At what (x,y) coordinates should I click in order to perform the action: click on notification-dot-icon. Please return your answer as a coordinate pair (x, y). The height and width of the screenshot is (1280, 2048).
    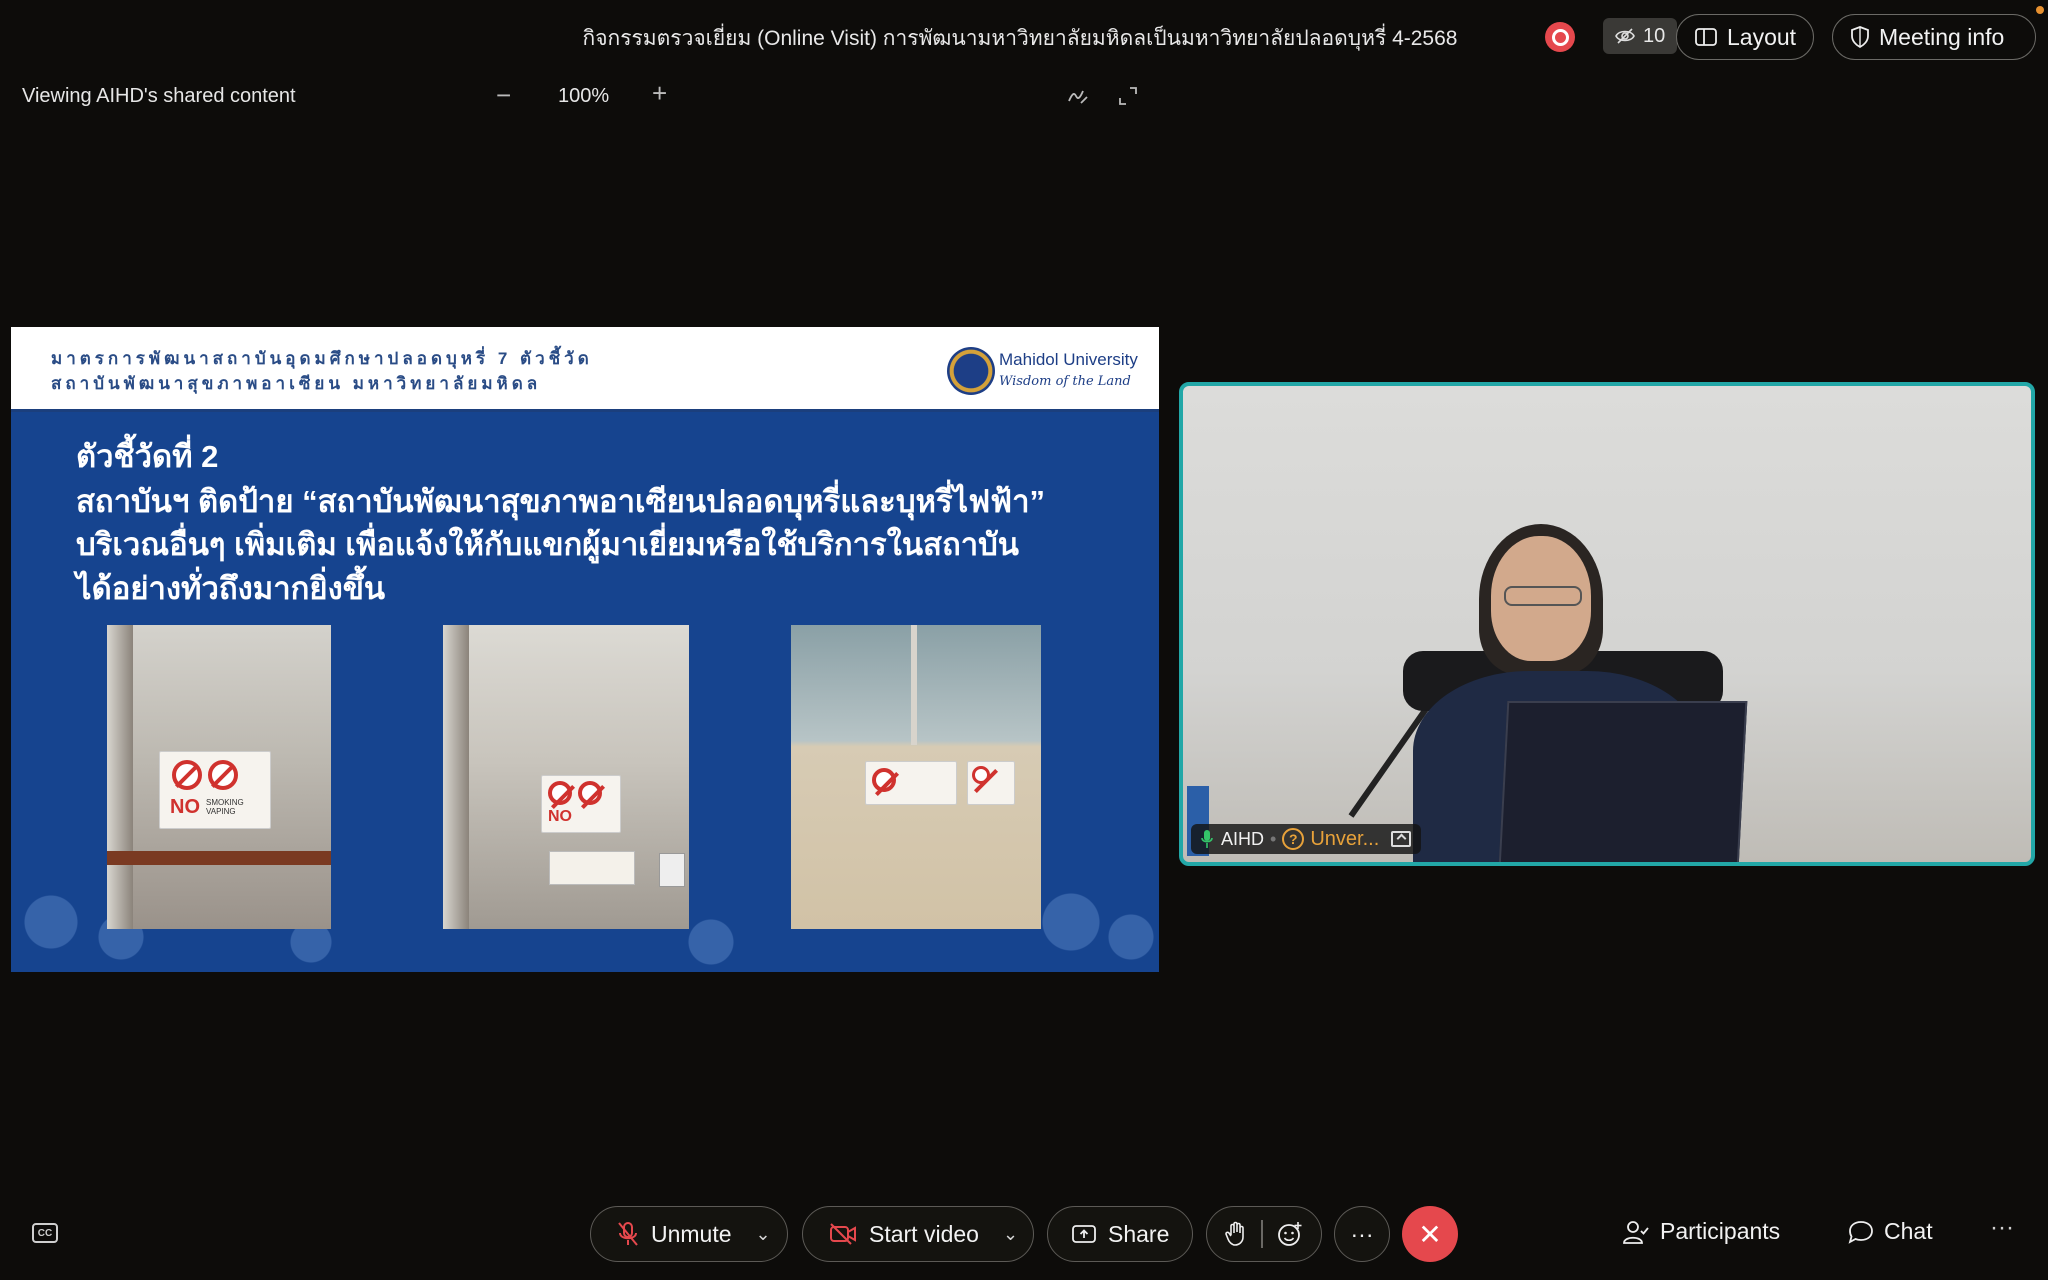
    Looking at the image, I should click on (2040, 10).